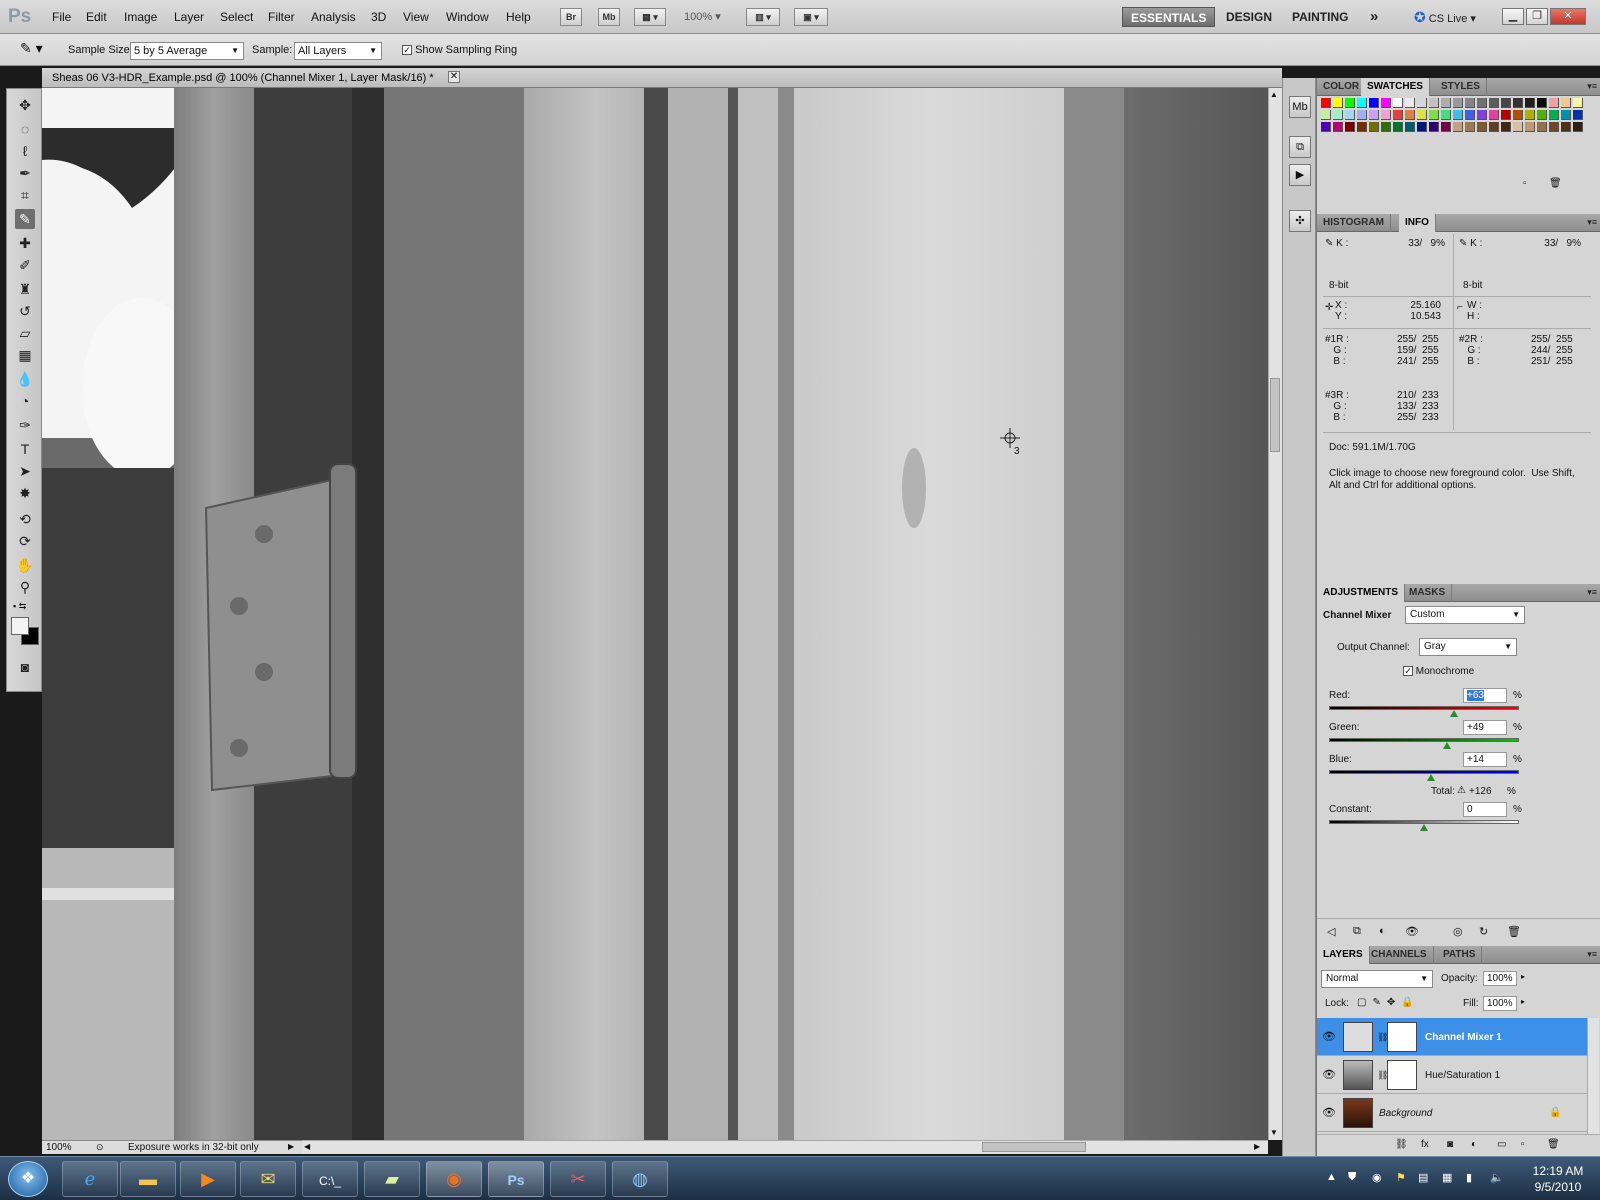  What do you see at coordinates (1424, 708) in the screenshot?
I see `red-slider-track` at bounding box center [1424, 708].